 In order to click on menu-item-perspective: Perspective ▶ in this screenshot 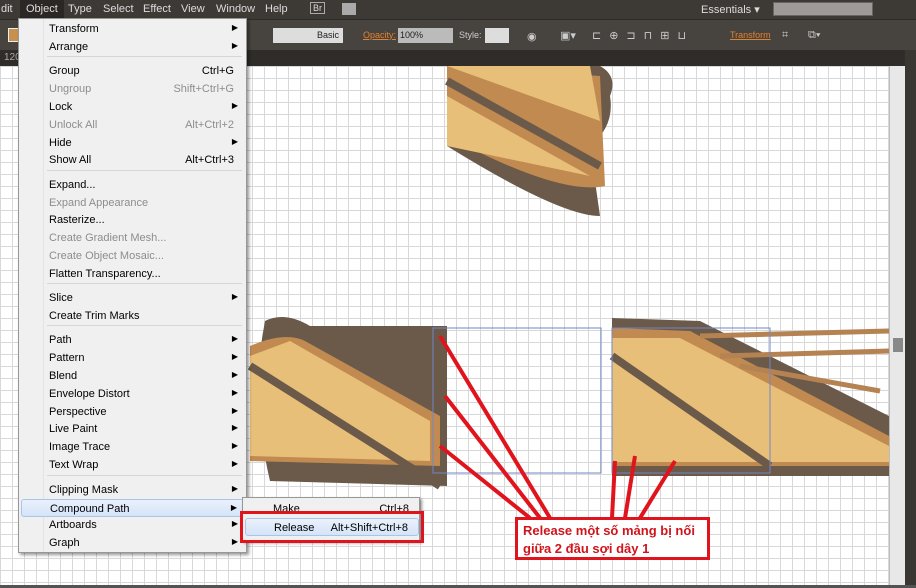, I will do `click(132, 412)`.